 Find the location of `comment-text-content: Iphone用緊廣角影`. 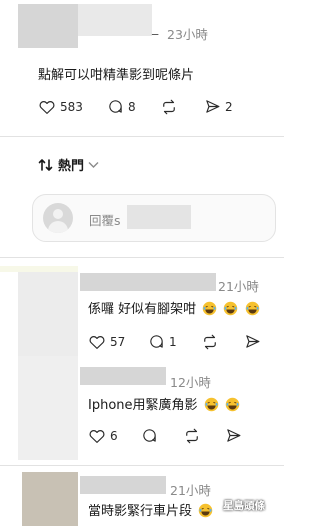

comment-text-content: Iphone用緊廣角影 is located at coordinates (143, 405).